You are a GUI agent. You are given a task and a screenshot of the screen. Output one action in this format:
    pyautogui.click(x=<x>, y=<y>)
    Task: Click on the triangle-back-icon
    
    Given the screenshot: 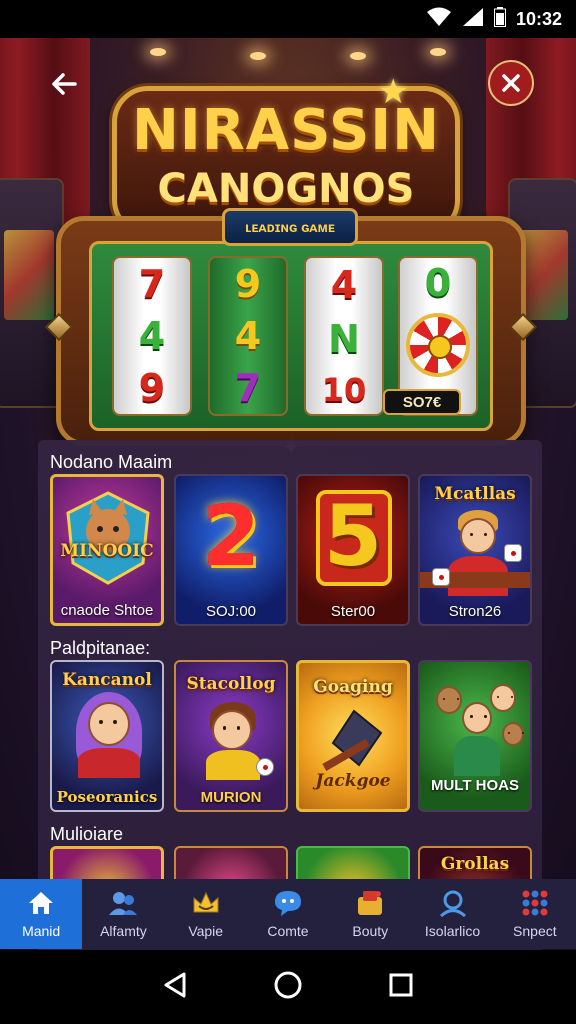 What is the action you would take?
    pyautogui.click(x=175, y=984)
    